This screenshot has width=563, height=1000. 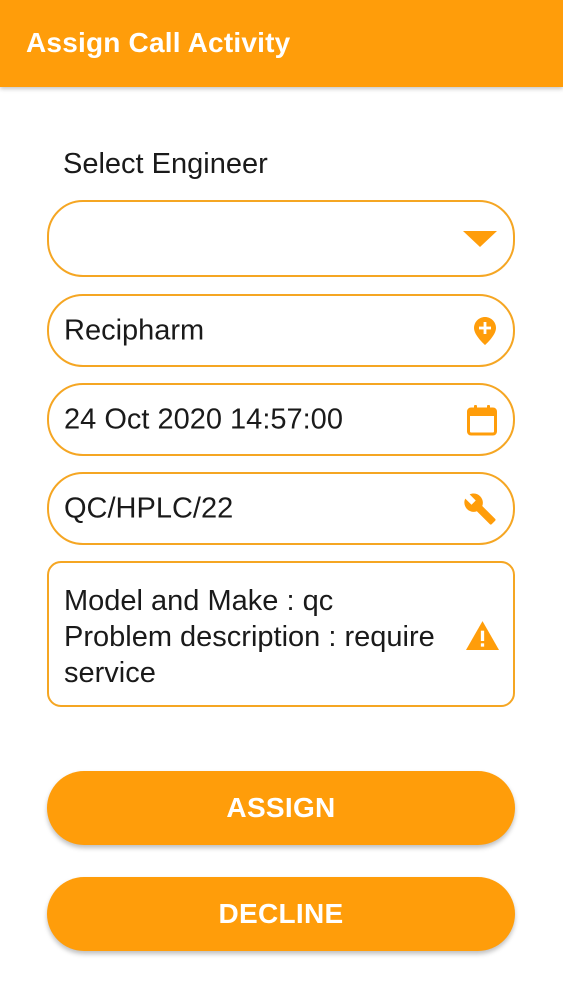 What do you see at coordinates (480, 239) in the screenshot?
I see `dropdown-triangle-icon` at bounding box center [480, 239].